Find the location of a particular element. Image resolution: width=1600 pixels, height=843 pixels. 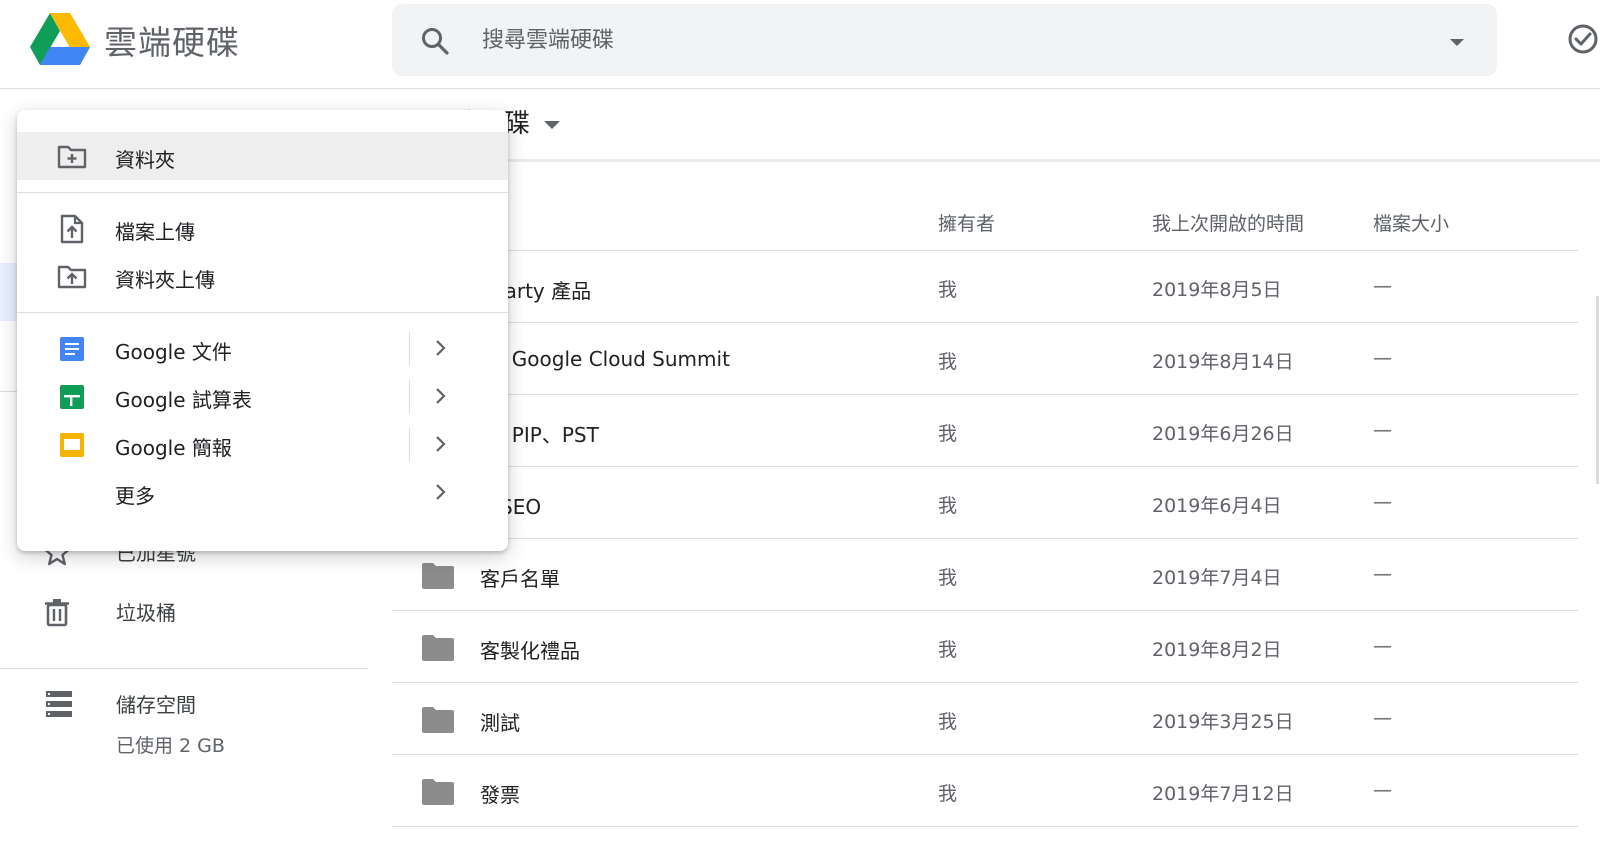

storage-icon is located at coordinates (59, 704).